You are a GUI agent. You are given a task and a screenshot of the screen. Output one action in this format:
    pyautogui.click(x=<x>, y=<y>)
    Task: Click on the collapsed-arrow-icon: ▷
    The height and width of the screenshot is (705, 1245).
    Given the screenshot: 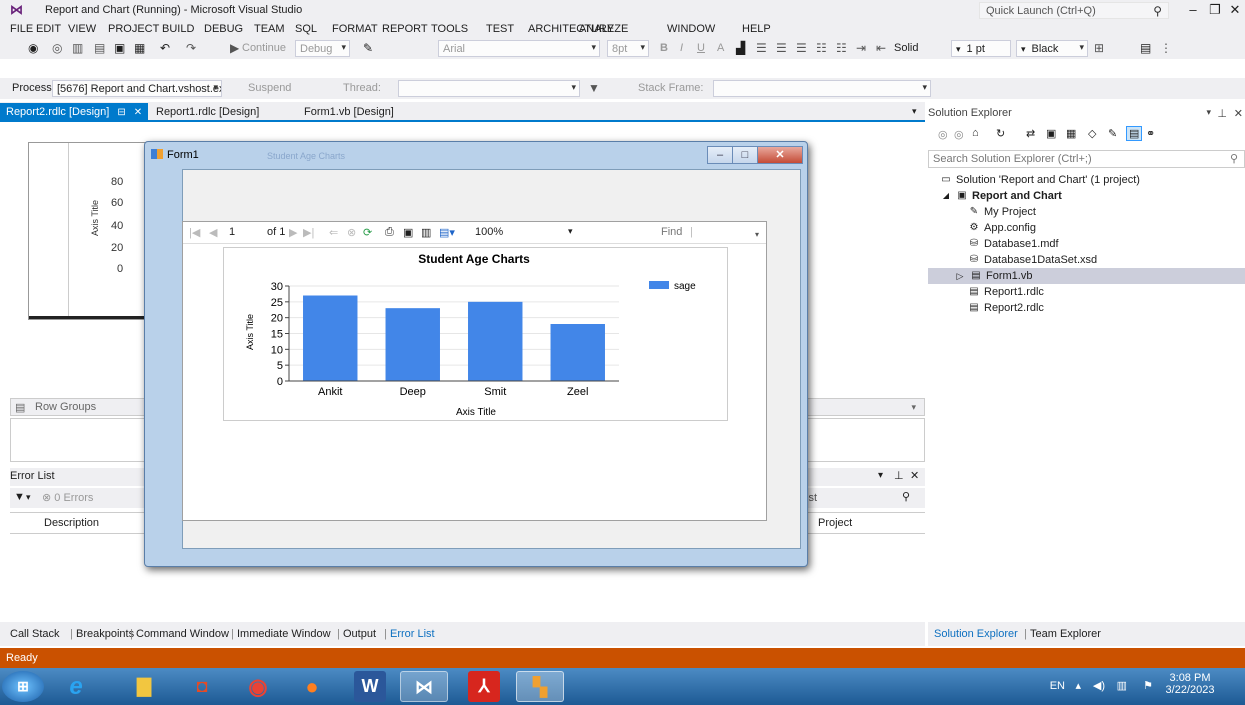 What is the action you would take?
    pyautogui.click(x=960, y=276)
    